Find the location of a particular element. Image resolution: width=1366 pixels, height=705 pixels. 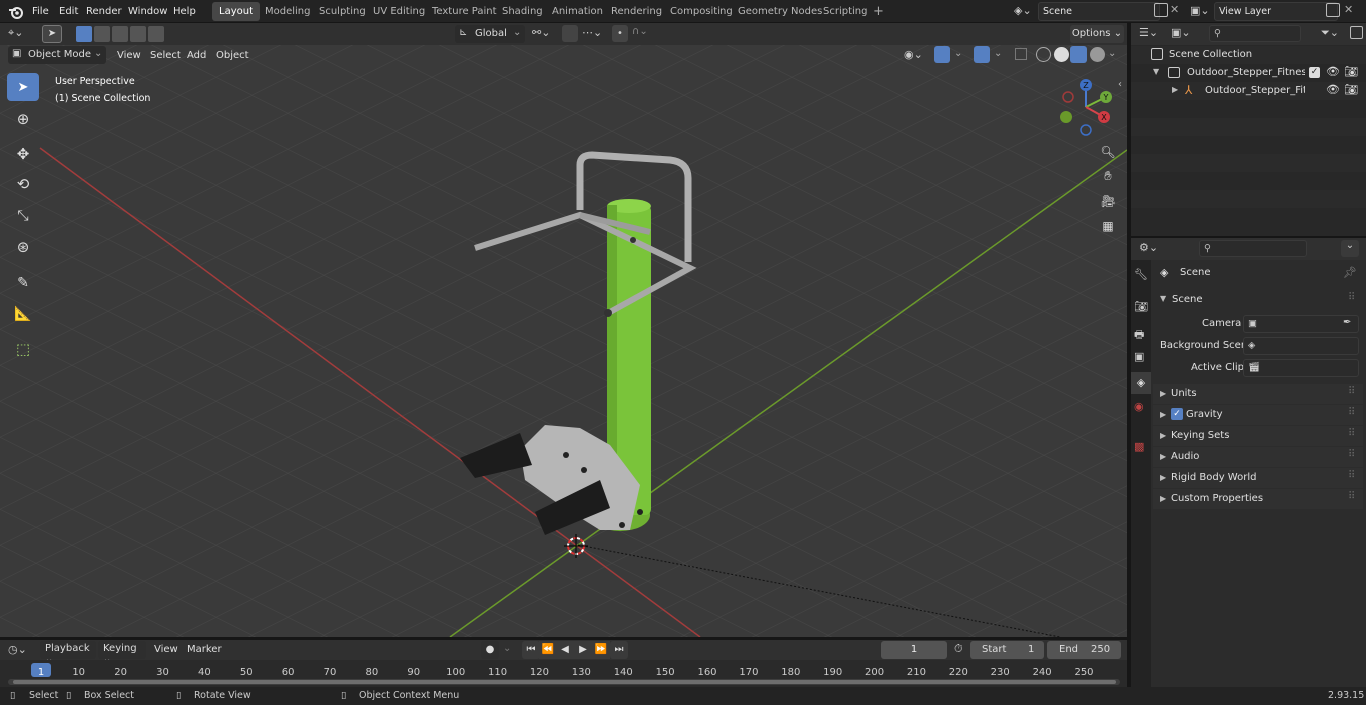

display-mode-icon: ▣⌄ is located at coordinates (1181, 32).